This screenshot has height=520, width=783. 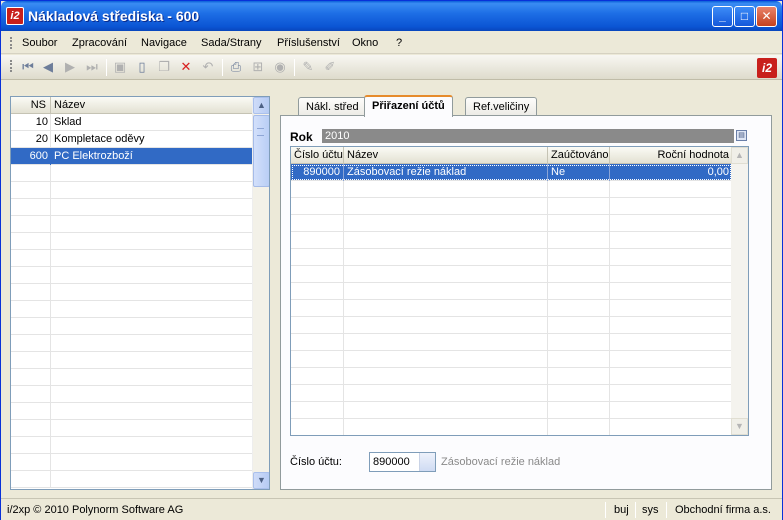 I want to click on scroll-thumb, so click(x=261, y=151).